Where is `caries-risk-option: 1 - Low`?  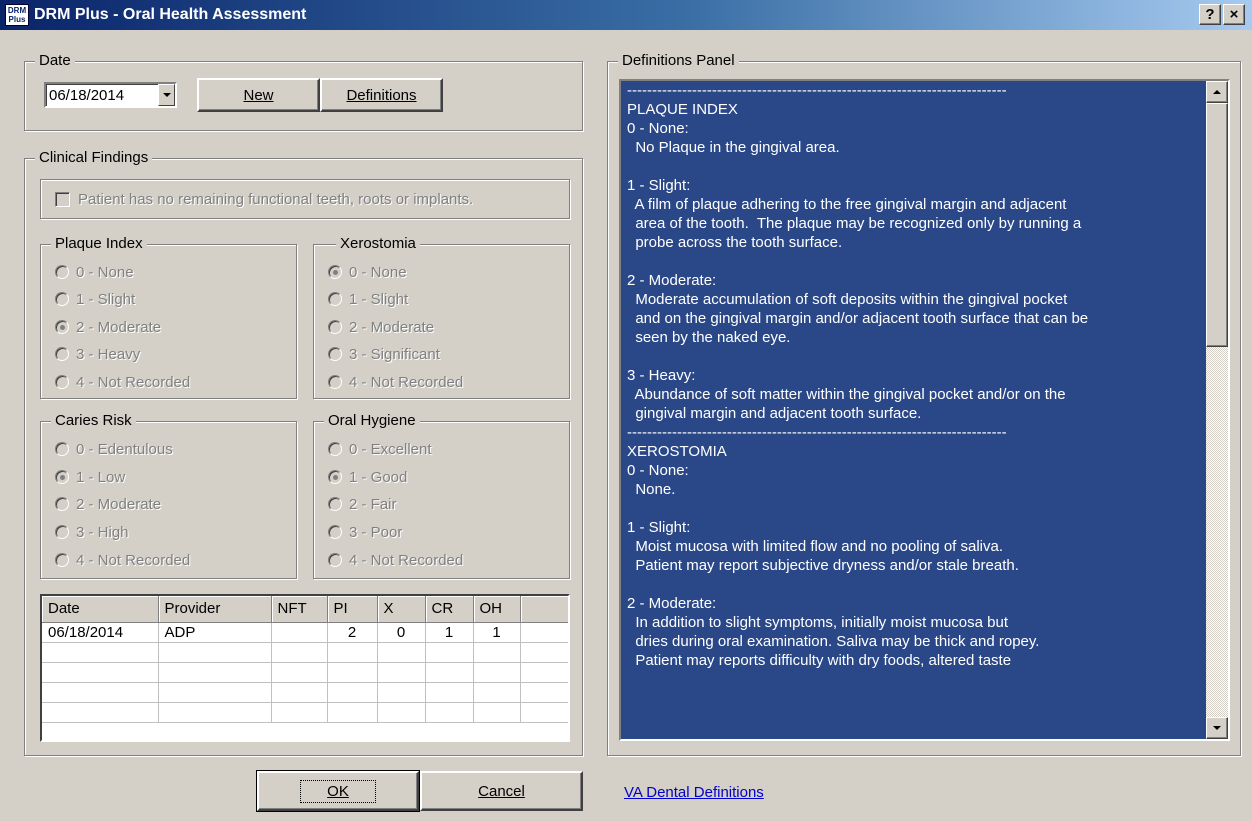
caries-risk-option: 1 - Low is located at coordinates (90, 477).